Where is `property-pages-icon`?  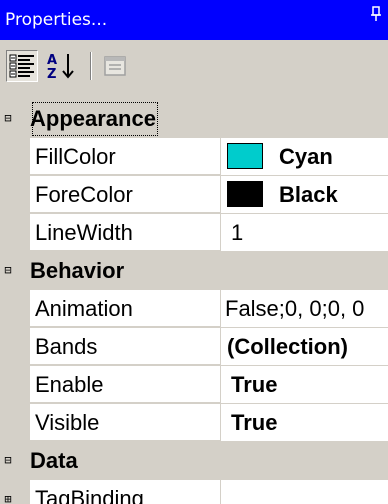
property-pages-icon is located at coordinates (115, 66).